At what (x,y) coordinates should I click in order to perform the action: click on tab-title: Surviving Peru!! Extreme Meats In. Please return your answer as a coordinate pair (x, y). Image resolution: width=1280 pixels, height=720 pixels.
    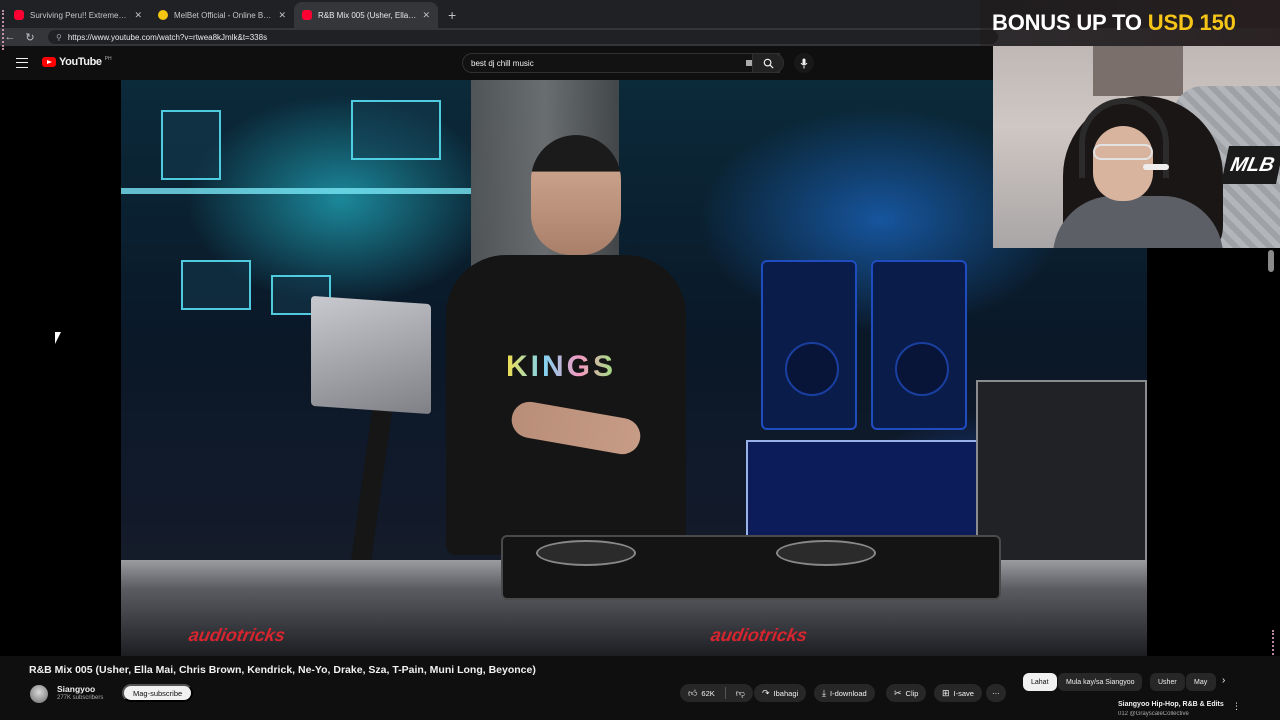
    Looking at the image, I should click on (79, 15).